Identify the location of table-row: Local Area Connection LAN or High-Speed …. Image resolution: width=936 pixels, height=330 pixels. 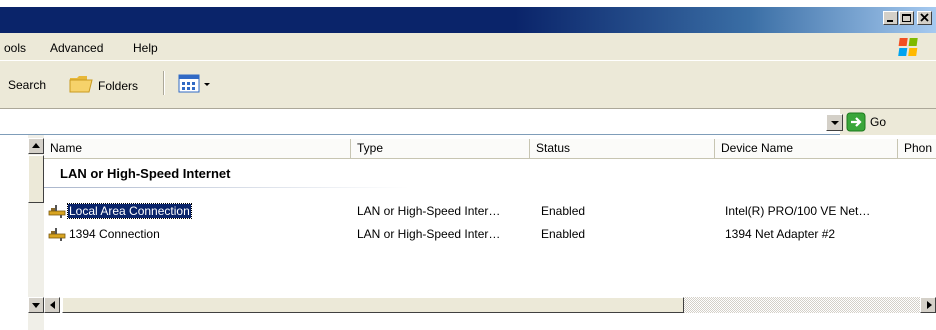
(490, 212).